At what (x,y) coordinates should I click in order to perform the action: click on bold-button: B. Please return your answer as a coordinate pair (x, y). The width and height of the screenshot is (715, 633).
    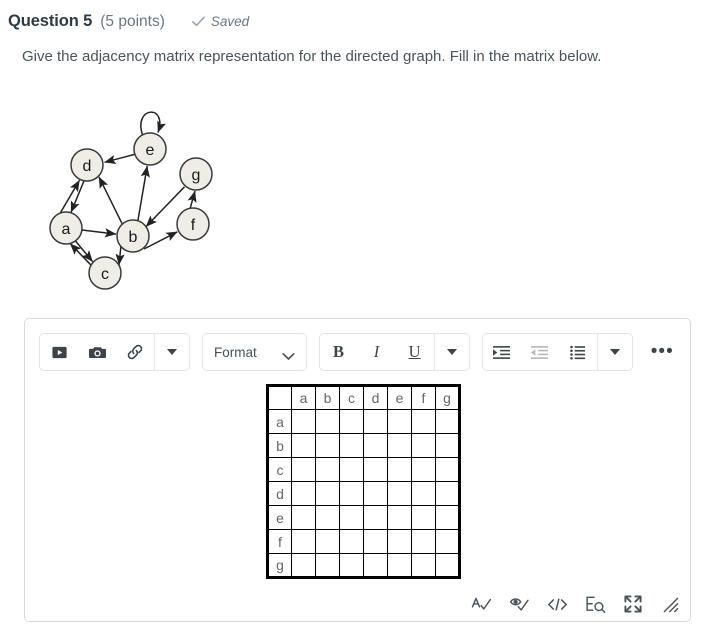
    Looking at the image, I should click on (339, 352).